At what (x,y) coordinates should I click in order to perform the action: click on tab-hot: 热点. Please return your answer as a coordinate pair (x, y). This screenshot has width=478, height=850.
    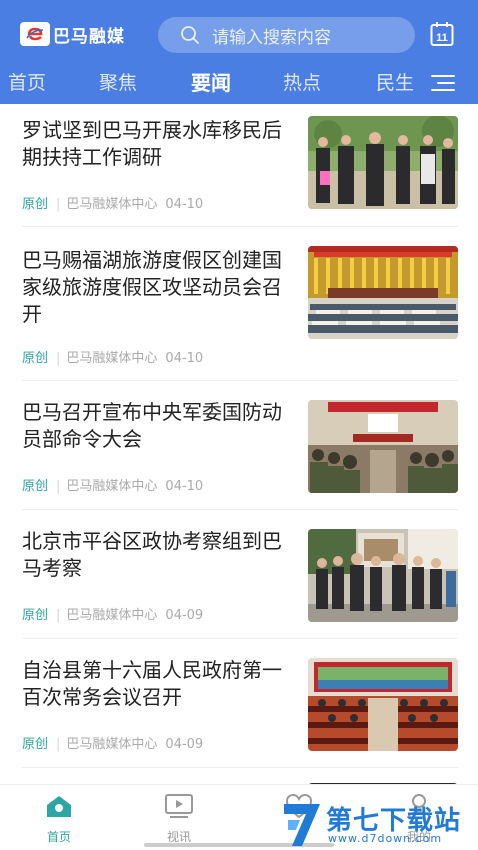
    Looking at the image, I should click on (302, 81).